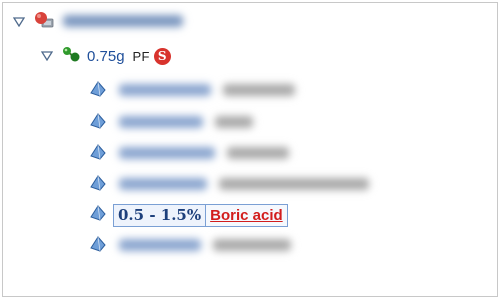  I want to click on ingredient-name-link: Boric acid, so click(247, 215).